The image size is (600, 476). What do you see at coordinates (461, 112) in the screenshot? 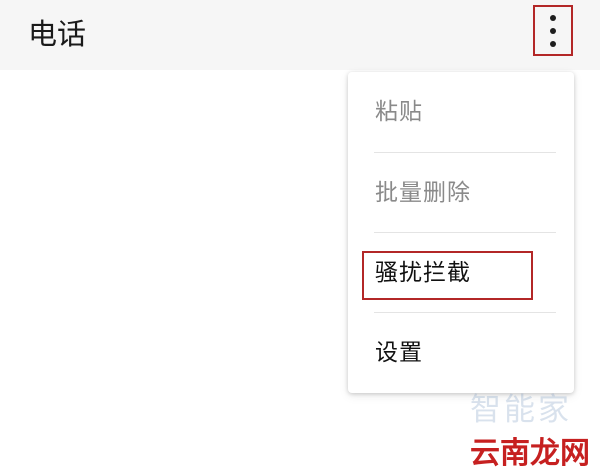
I see `menu-item-paste: 粘贴` at bounding box center [461, 112].